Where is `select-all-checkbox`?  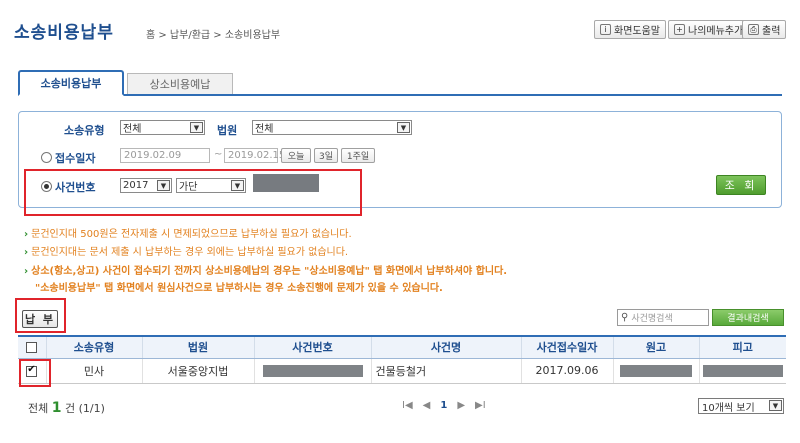 select-all-checkbox is located at coordinates (32, 348).